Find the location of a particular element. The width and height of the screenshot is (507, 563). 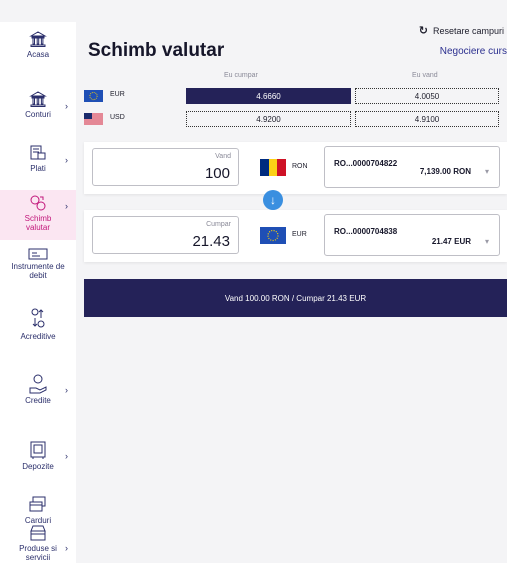

debit-instrument-icon is located at coordinates (38, 254).